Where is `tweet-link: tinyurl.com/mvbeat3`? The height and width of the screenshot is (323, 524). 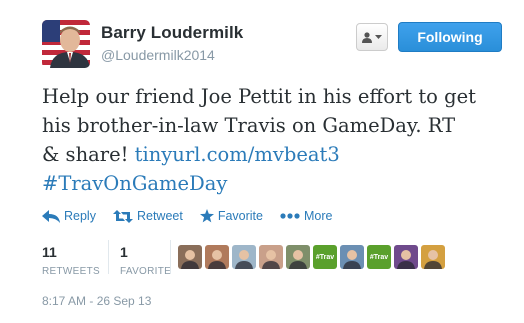 tweet-link: tinyurl.com/mvbeat3 is located at coordinates (237, 154).